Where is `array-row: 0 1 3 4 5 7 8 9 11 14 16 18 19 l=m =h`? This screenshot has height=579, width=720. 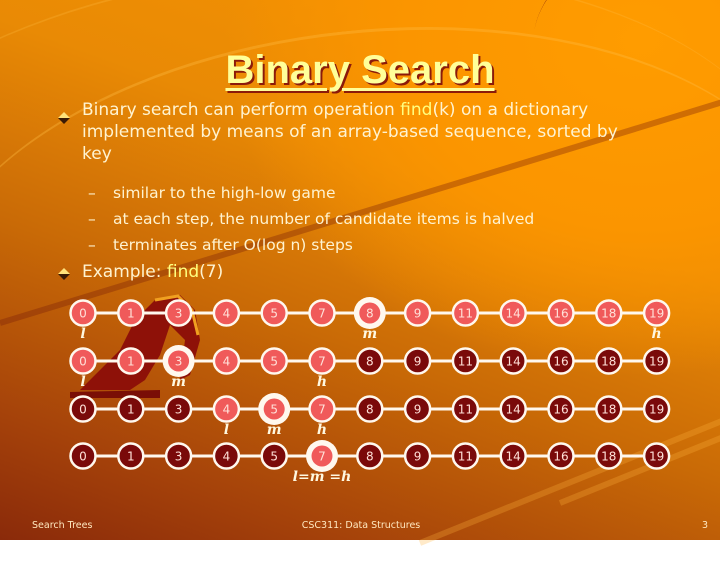 array-row: 0 1 3 4 5 7 8 9 11 14 16 18 19 l=m =h is located at coordinates (370, 462).